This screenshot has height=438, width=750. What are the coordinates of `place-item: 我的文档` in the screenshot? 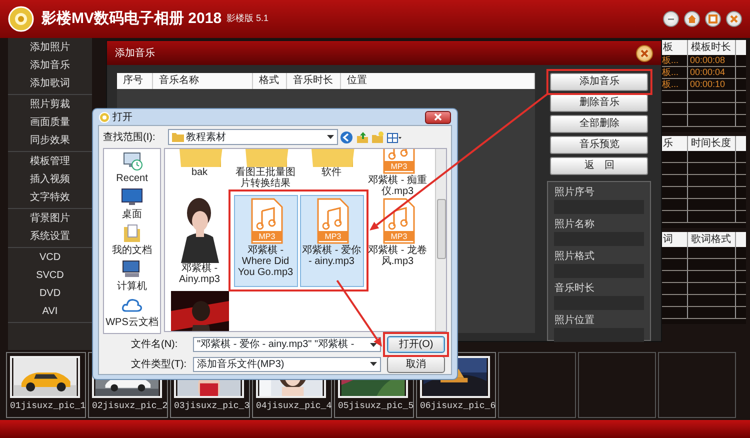 It's located at (132, 240).